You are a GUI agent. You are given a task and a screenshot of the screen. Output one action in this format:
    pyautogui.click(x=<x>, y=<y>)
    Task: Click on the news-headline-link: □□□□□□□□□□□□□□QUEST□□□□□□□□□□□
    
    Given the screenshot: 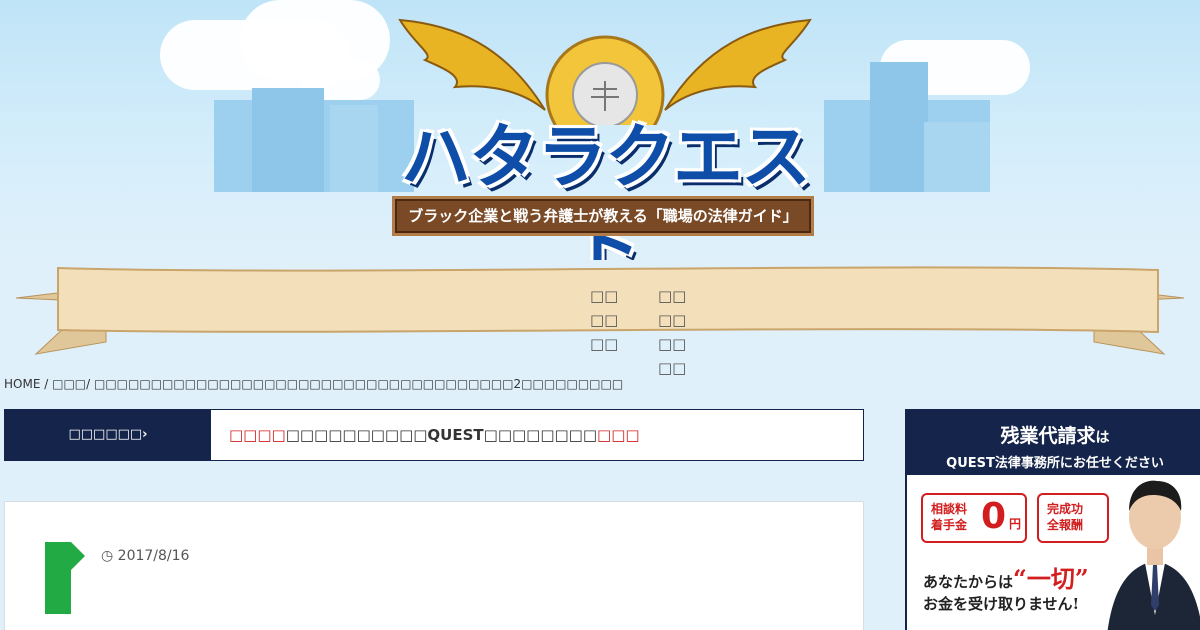 What is the action you would take?
    pyautogui.click(x=434, y=435)
    